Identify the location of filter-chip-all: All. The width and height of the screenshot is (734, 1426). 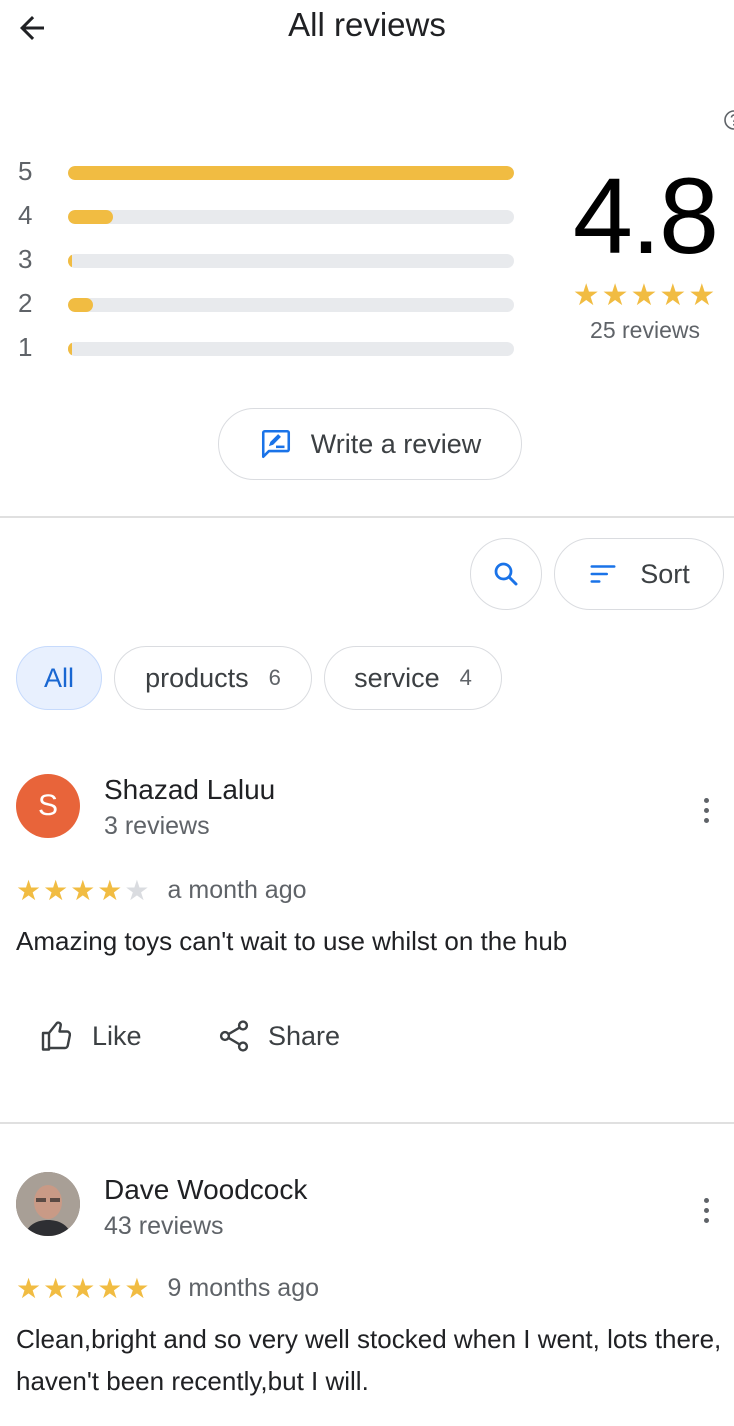
(59, 678).